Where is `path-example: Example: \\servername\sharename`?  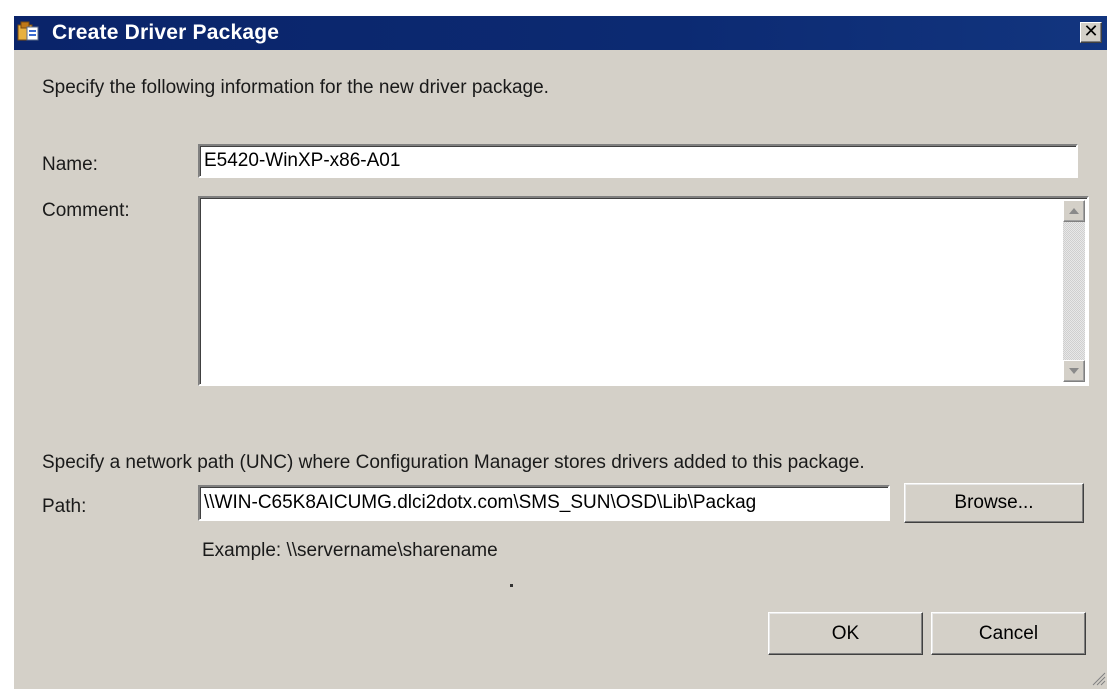
path-example: Example: \\servername\sharename is located at coordinates (350, 550).